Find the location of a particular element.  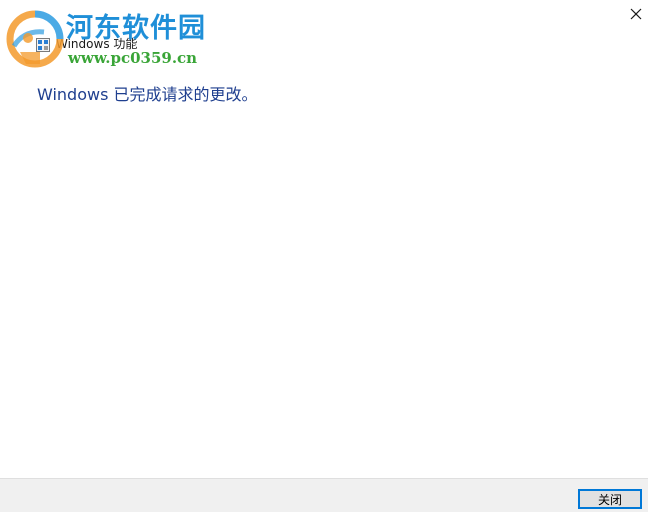

close-icon is located at coordinates (636, 14).